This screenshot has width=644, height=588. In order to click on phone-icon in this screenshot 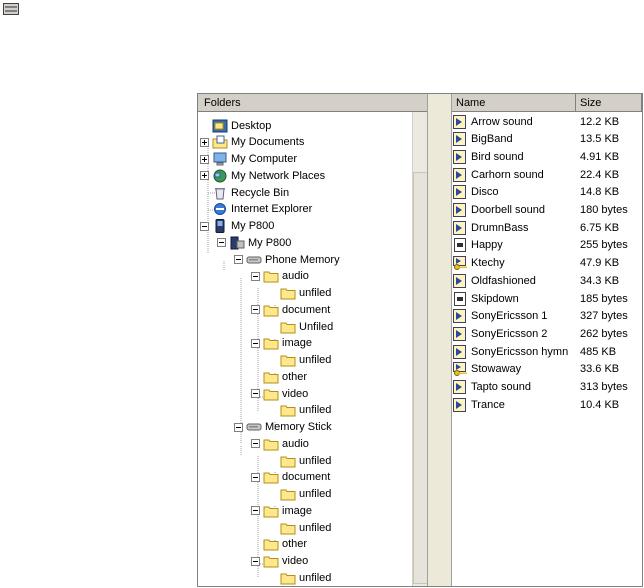, I will do `click(220, 226)`.